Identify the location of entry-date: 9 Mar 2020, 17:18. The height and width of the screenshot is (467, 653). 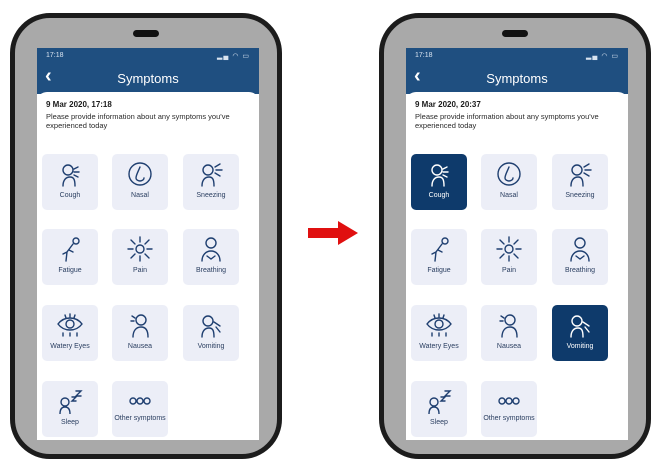
(79, 104).